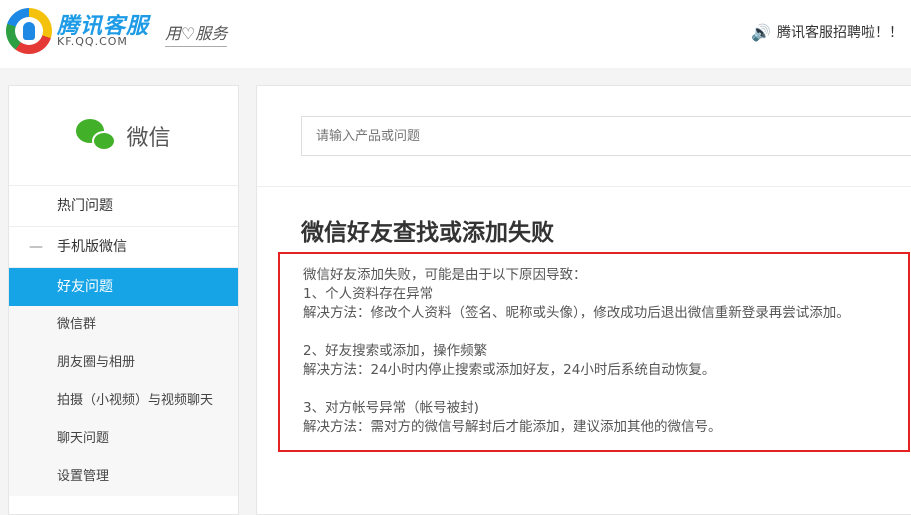 This screenshot has height=515, width=911. What do you see at coordinates (123, 287) in the screenshot?
I see `sidebar-subitem-friends: 好友问题` at bounding box center [123, 287].